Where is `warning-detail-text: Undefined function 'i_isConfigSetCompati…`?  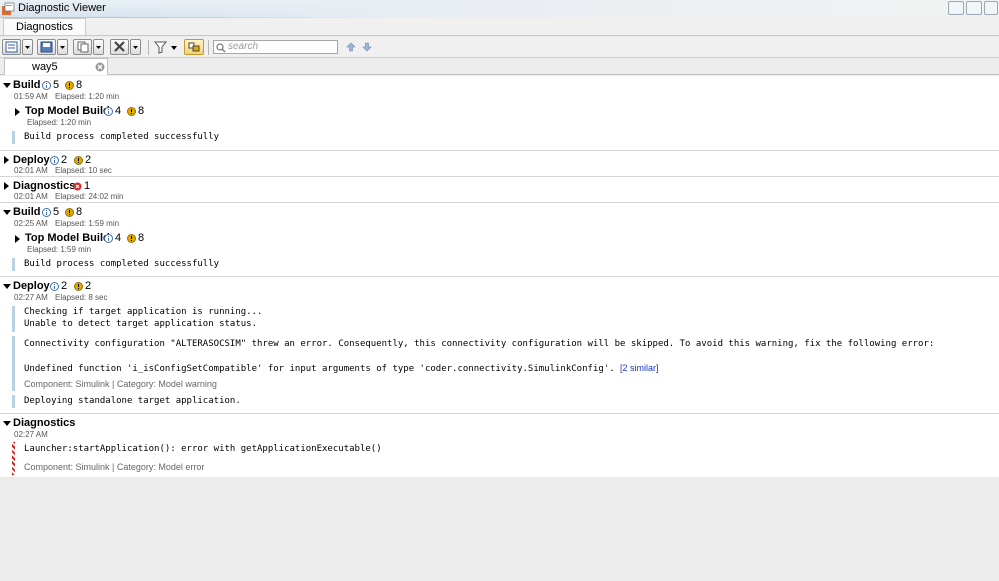 warning-detail-text: Undefined function 'i_isConfigSetCompati… is located at coordinates (341, 368).